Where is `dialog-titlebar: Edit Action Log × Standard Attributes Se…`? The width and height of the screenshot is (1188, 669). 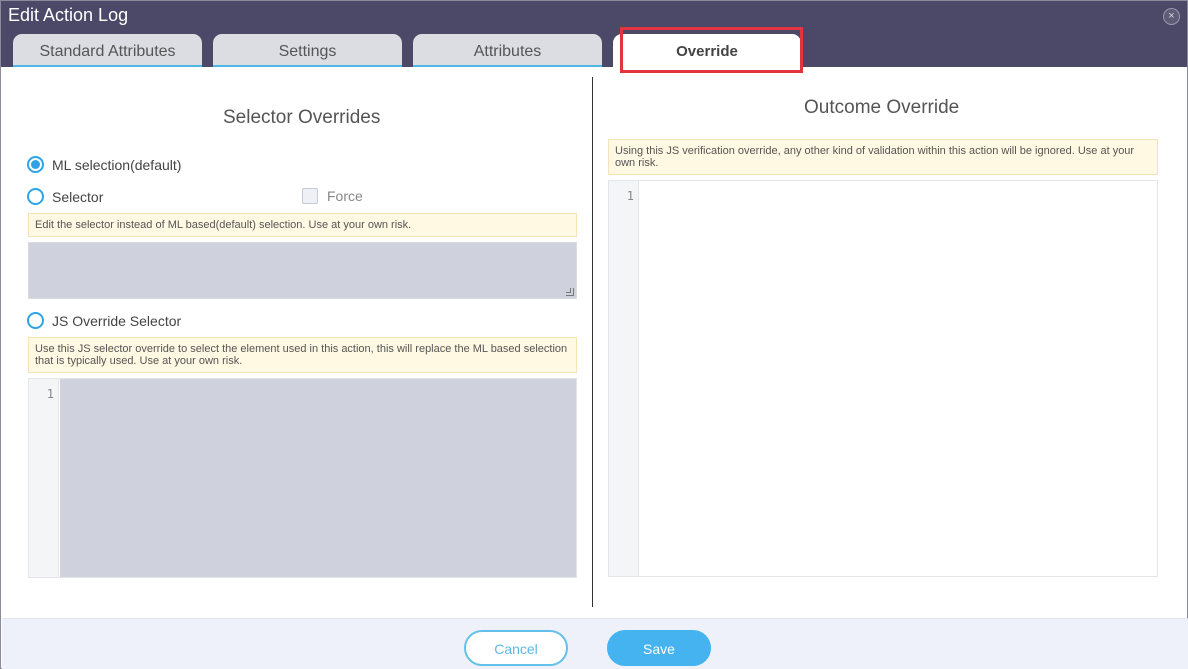 dialog-titlebar: Edit Action Log × Standard Attributes Se… is located at coordinates (594, 34).